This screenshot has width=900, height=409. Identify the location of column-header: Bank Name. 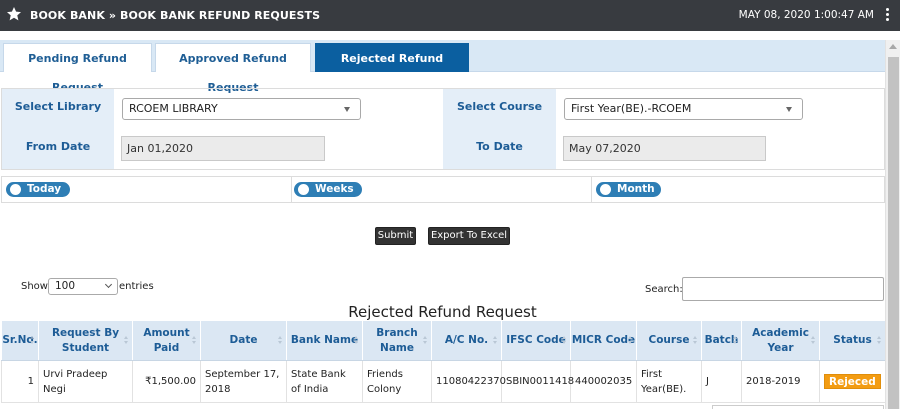
(324, 340).